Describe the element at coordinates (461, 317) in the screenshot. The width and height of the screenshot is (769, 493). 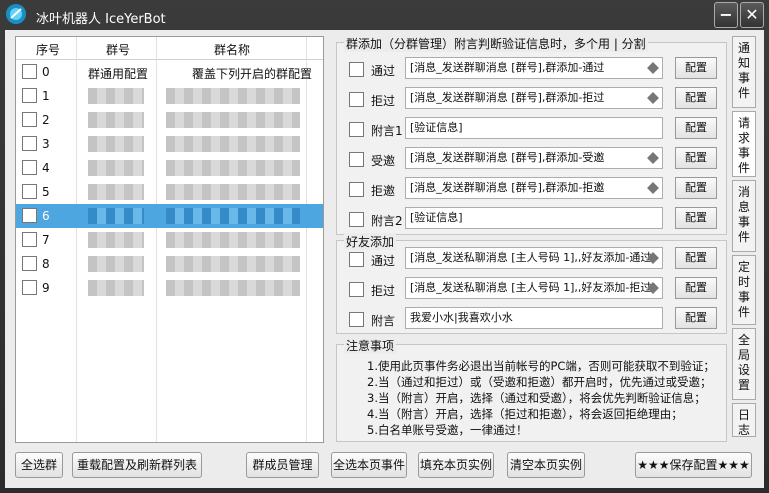
I see `option-value: 我爱小水|我喜欢小水` at that location.